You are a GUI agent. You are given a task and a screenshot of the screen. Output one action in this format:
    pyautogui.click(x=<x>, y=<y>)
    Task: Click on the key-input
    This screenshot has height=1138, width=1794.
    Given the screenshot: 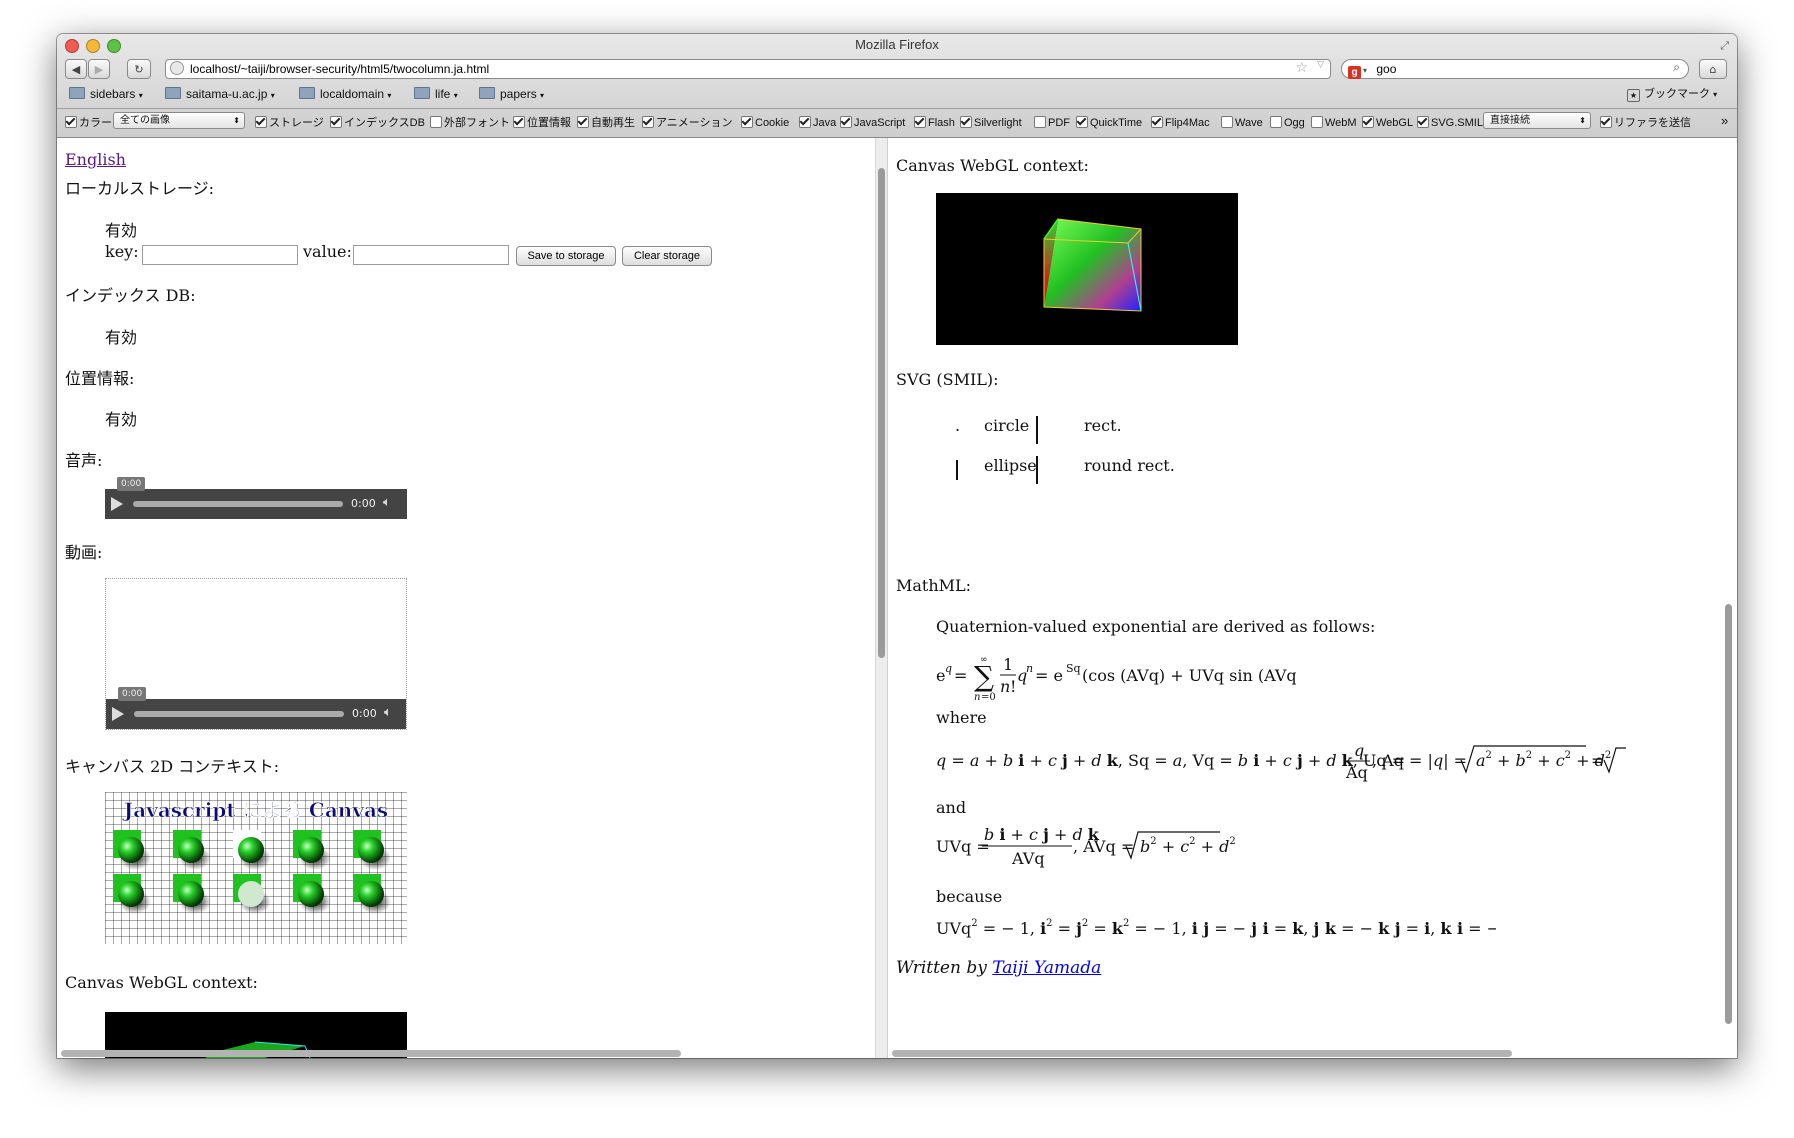 What is the action you would take?
    pyautogui.click(x=220, y=255)
    